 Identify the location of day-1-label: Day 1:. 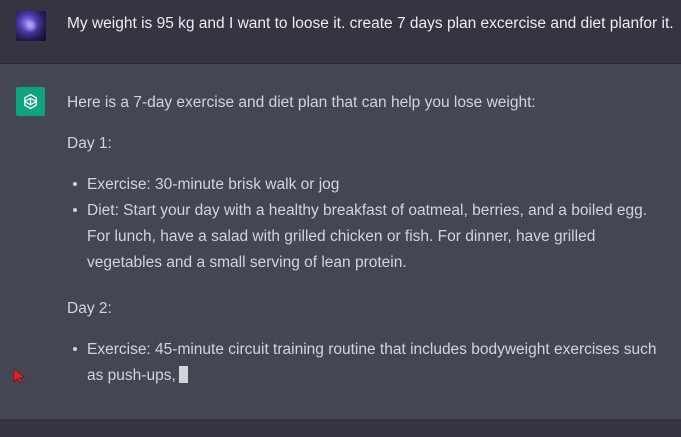
(89, 143).